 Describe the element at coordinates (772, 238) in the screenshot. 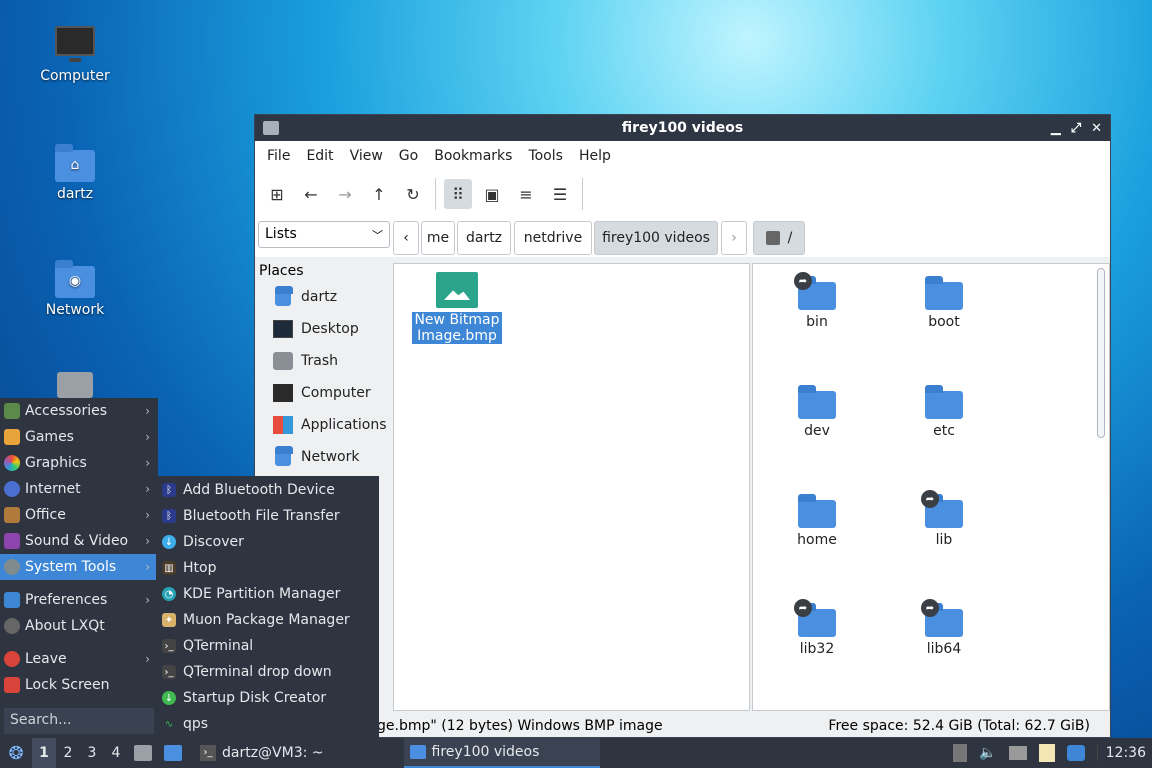

I see `drive-icon` at that location.